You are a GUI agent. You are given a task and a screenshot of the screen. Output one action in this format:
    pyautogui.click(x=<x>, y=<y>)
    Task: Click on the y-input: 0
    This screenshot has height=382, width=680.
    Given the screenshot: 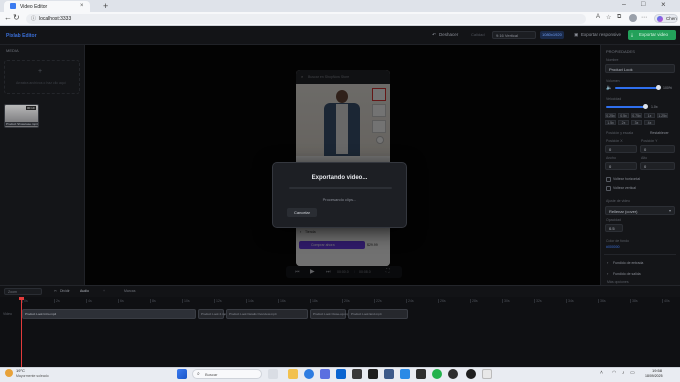 What is the action you would take?
    pyautogui.click(x=657, y=149)
    